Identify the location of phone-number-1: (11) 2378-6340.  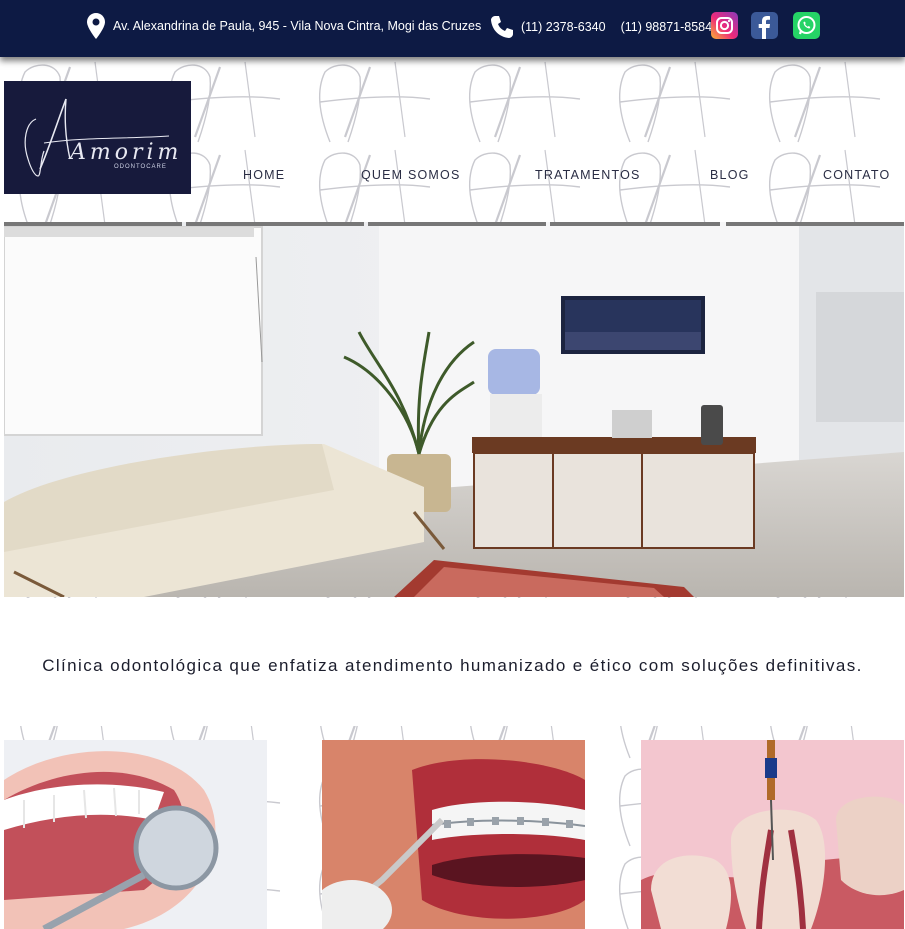
(563, 27).